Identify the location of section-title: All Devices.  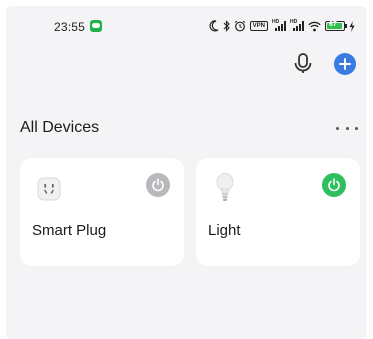
(60, 127).